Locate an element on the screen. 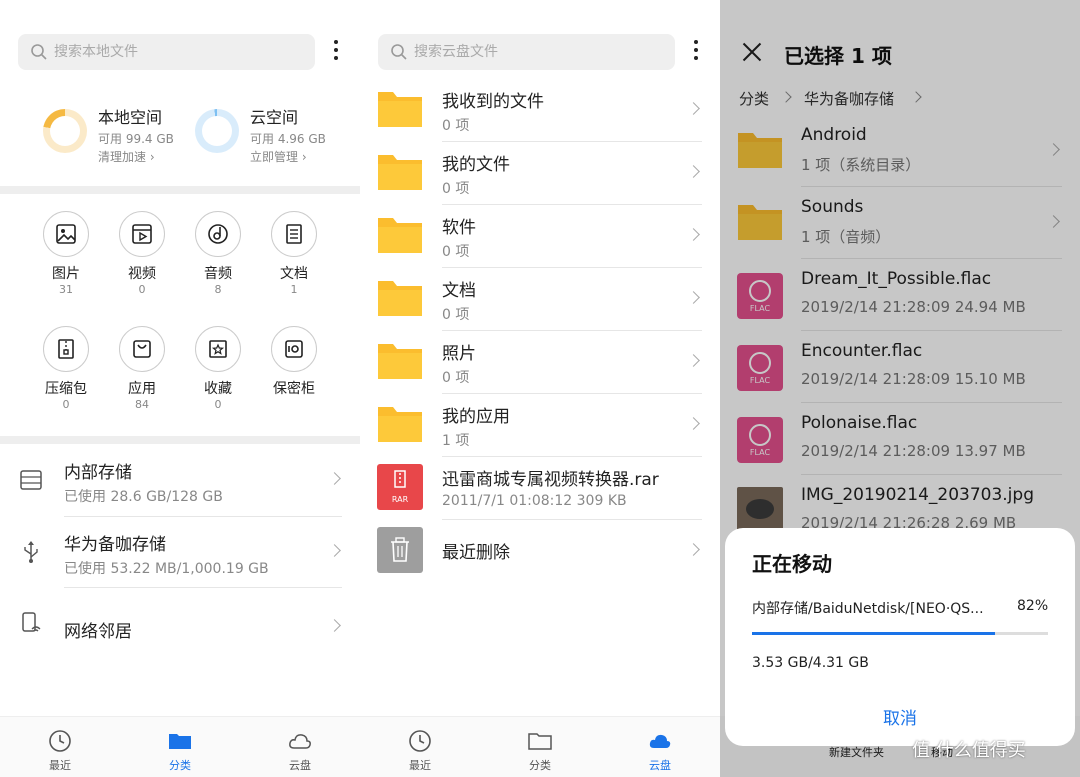 Image resolution: width=1080 pixels, height=777 pixels. dialog-title: 正在移动 is located at coordinates (792, 564).